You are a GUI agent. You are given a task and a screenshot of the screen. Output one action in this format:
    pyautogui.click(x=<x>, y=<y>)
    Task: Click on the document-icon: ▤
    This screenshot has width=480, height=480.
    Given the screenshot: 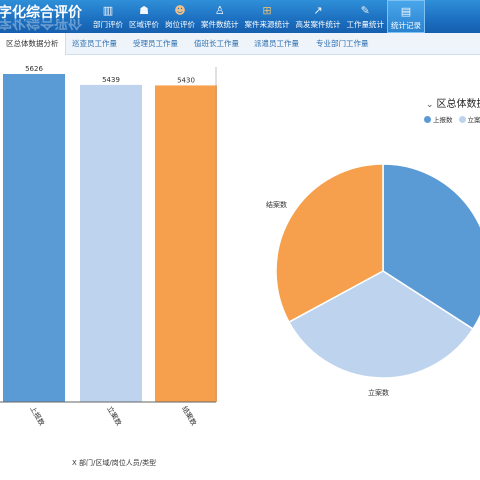 What is the action you would take?
    pyautogui.click(x=406, y=11)
    